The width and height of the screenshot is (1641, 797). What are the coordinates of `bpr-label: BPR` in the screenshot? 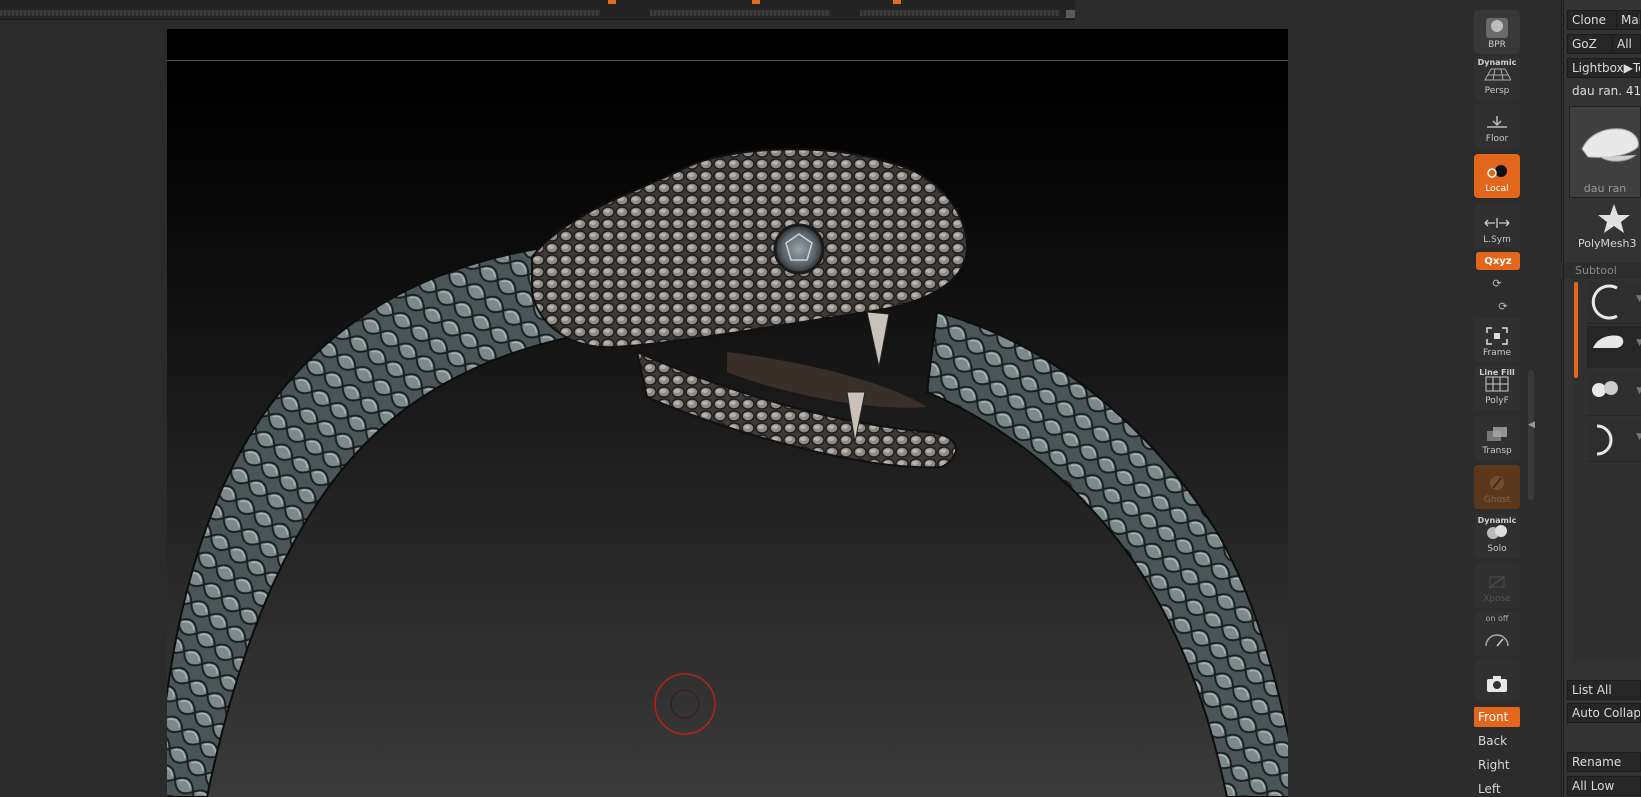 It's located at (1497, 45).